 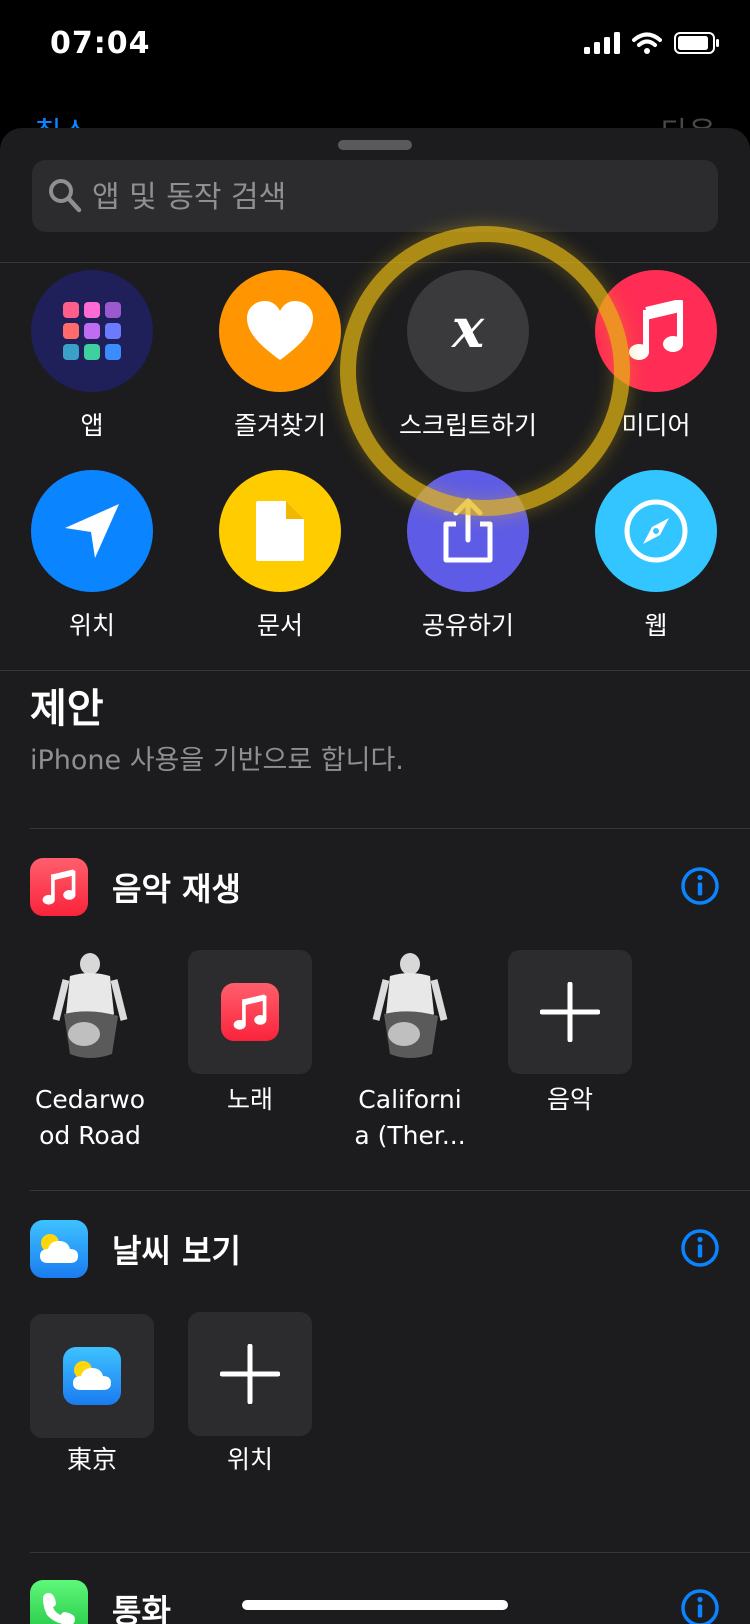 I want to click on category-documents: 문서, so click(x=280, y=556).